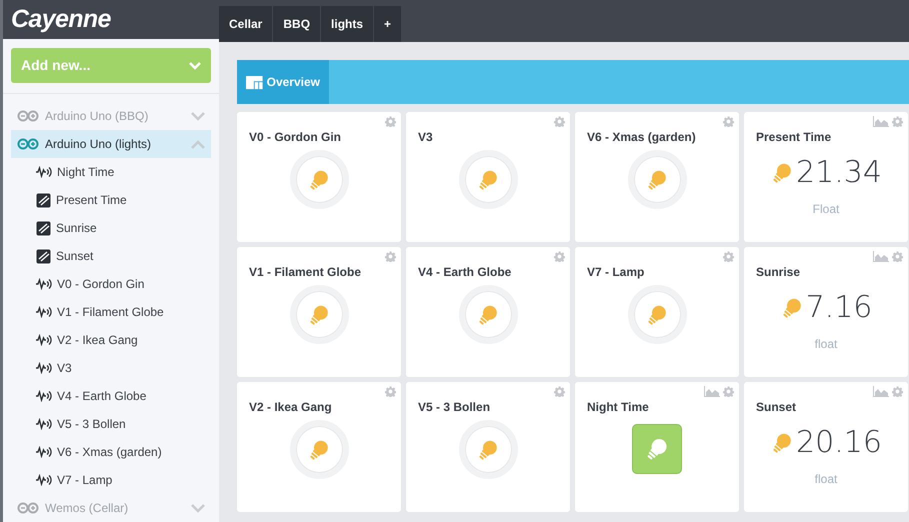 This screenshot has height=522, width=909. Describe the element at coordinates (111, 144) in the screenshot. I see `device-item: Arduino Uno (lights)` at that location.